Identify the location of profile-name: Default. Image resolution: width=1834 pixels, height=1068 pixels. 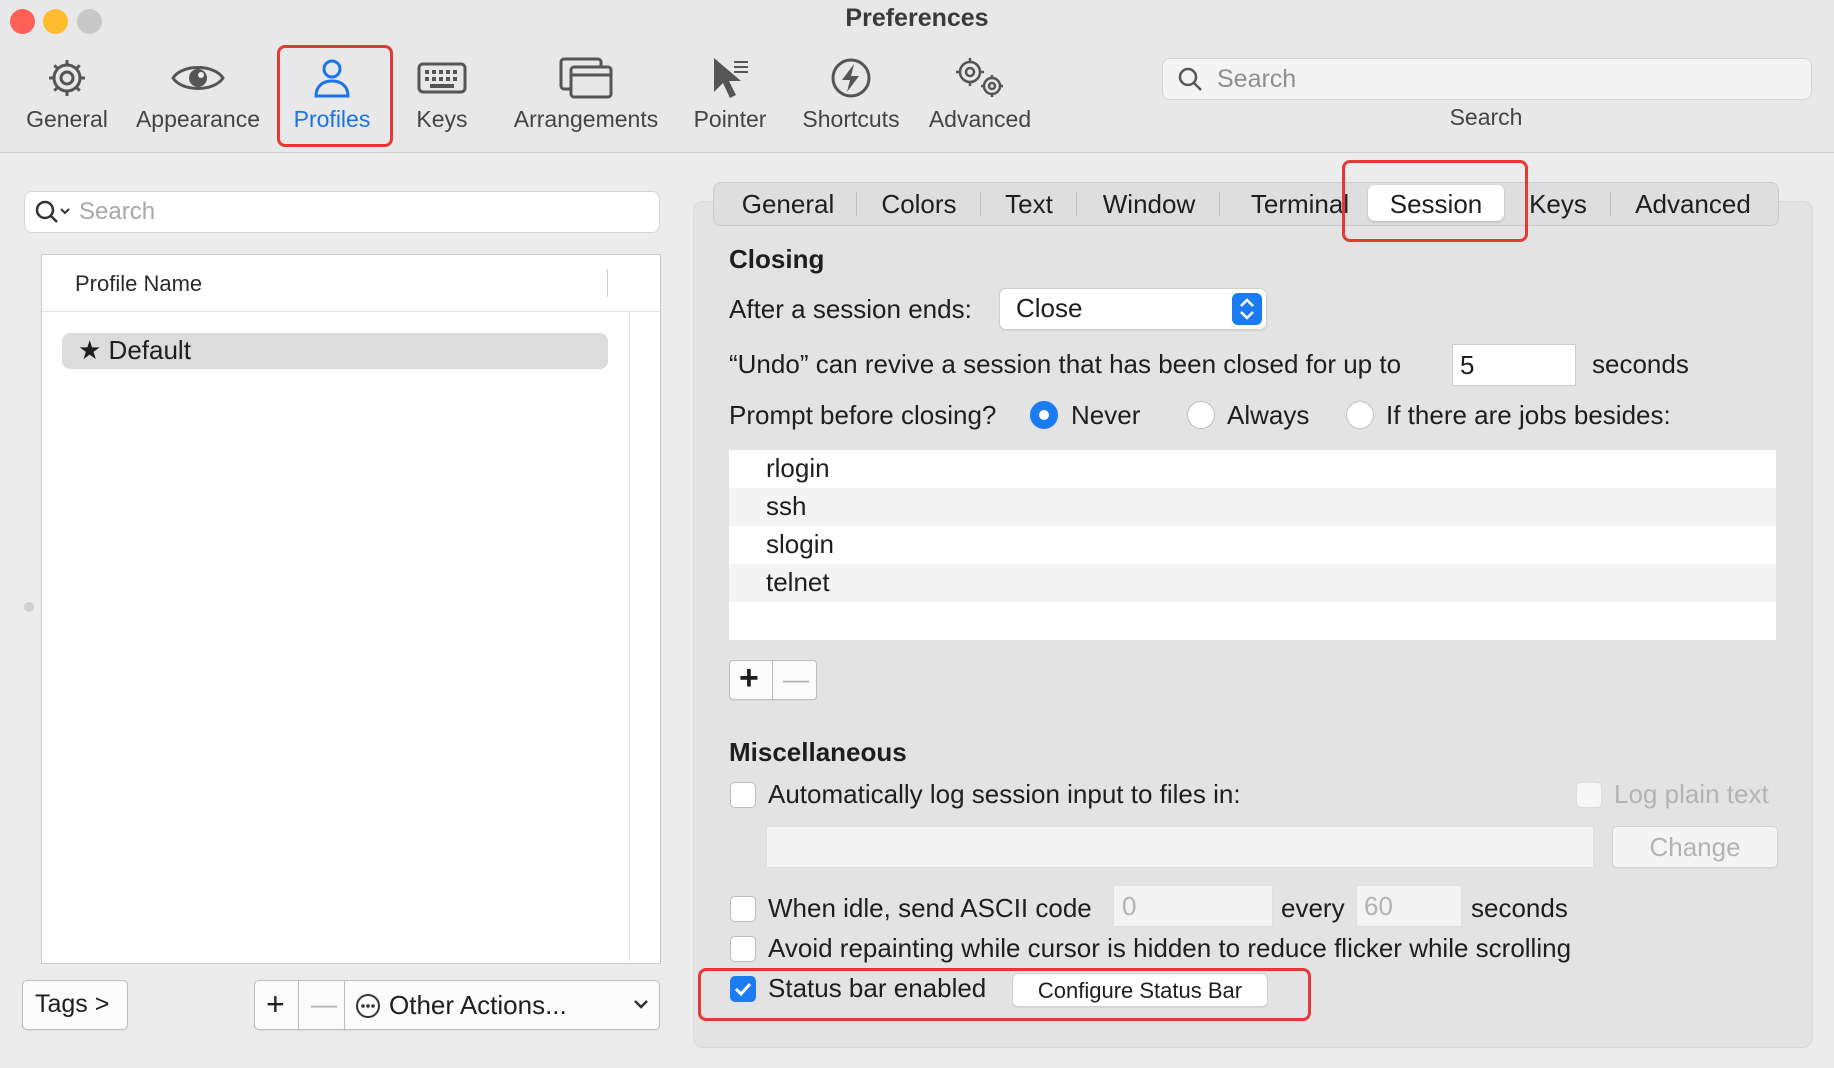
(149, 350).